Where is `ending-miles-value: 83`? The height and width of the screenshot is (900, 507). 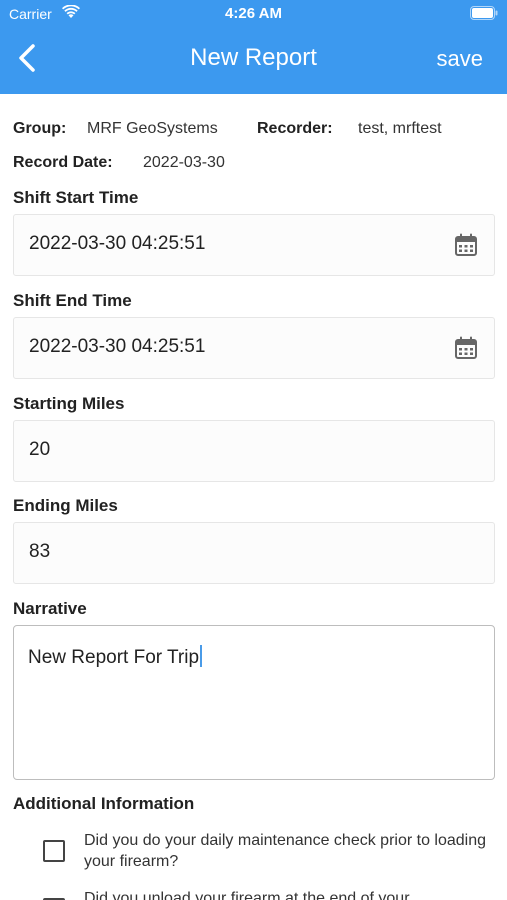
ending-miles-value: 83 is located at coordinates (40, 551).